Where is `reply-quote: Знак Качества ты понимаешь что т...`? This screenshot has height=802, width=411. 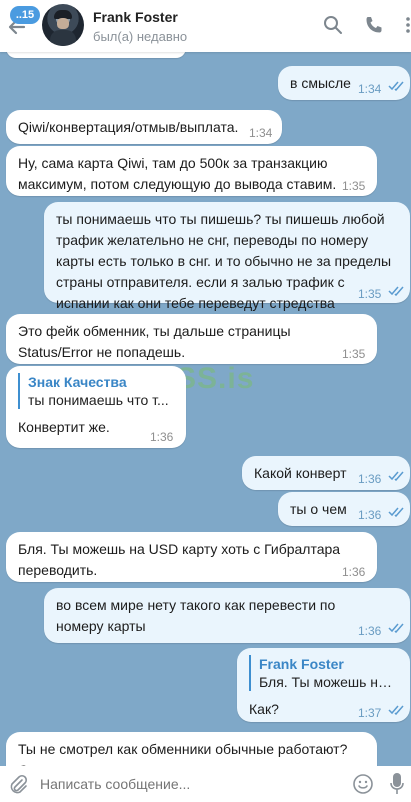 reply-quote: Знак Качества ты понимаешь что т... is located at coordinates (96, 391).